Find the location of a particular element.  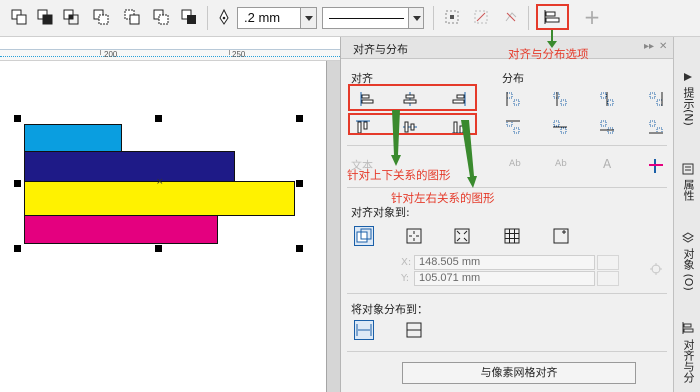

annotation-option: 对齐与分布选项 is located at coordinates (548, 54).